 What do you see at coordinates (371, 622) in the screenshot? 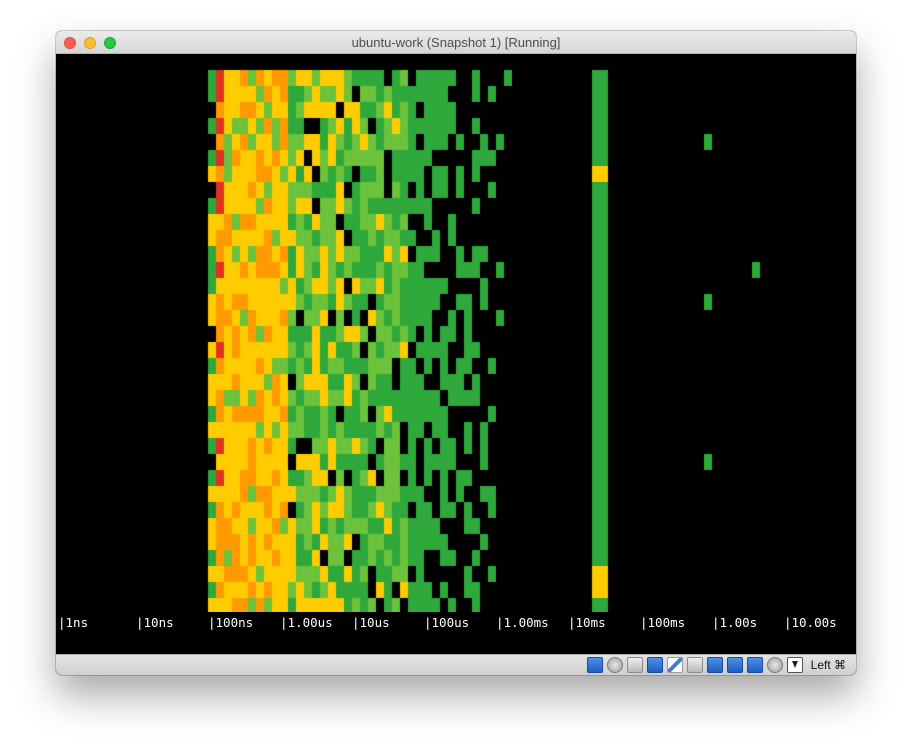
I see `axis-tick: |10us` at bounding box center [371, 622].